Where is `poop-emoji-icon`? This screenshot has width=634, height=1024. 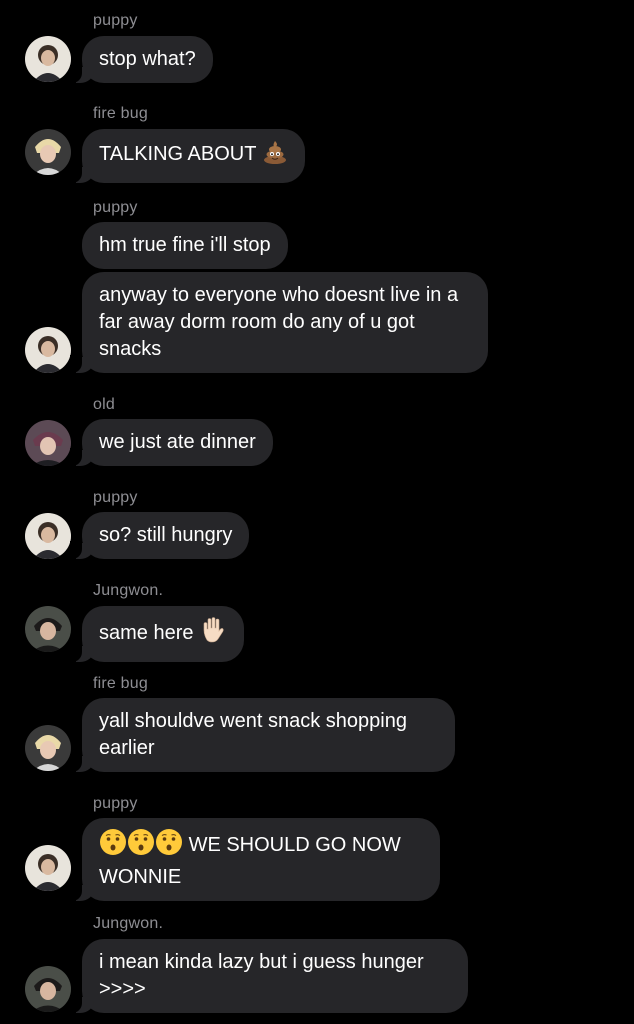 poop-emoji-icon is located at coordinates (275, 156).